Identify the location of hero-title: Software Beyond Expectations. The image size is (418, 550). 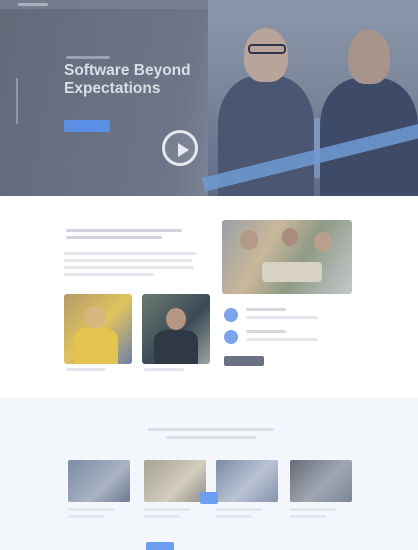
(127, 79).